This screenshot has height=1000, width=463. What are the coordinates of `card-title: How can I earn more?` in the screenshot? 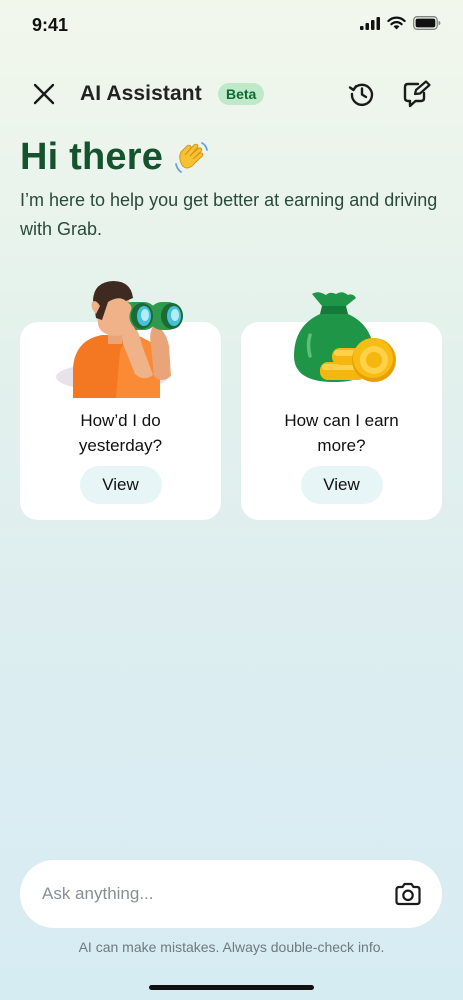 It's located at (341, 433).